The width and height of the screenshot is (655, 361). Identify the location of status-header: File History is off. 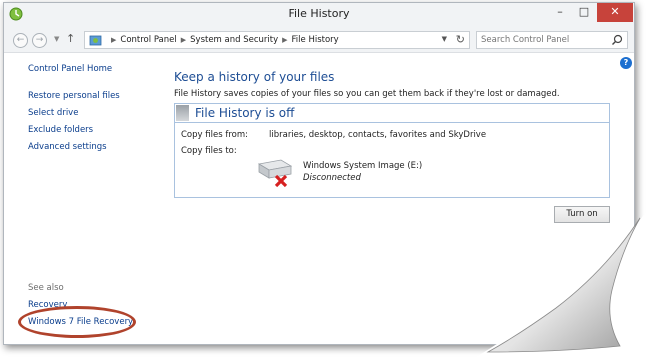
(392, 113).